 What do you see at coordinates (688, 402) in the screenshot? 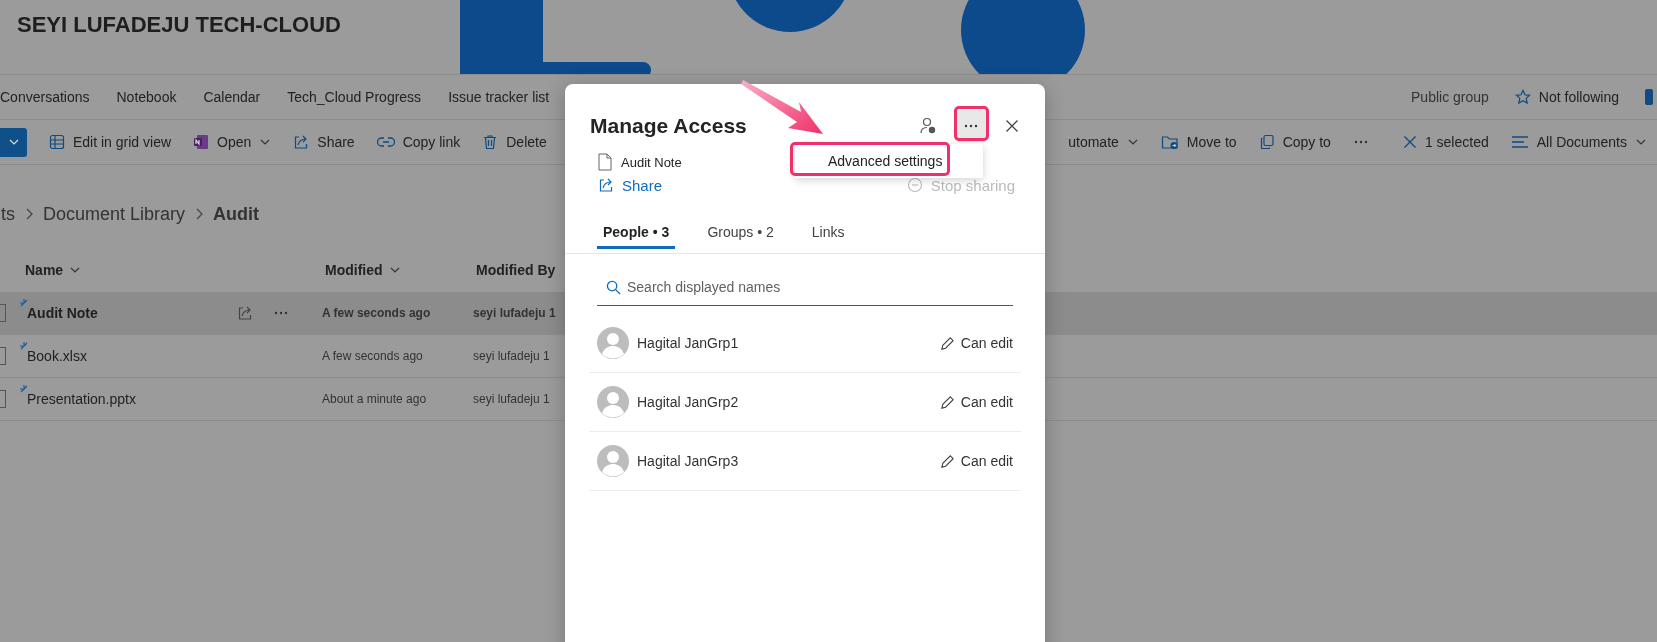
I see `person-name: Hagital JanGrp2` at bounding box center [688, 402].